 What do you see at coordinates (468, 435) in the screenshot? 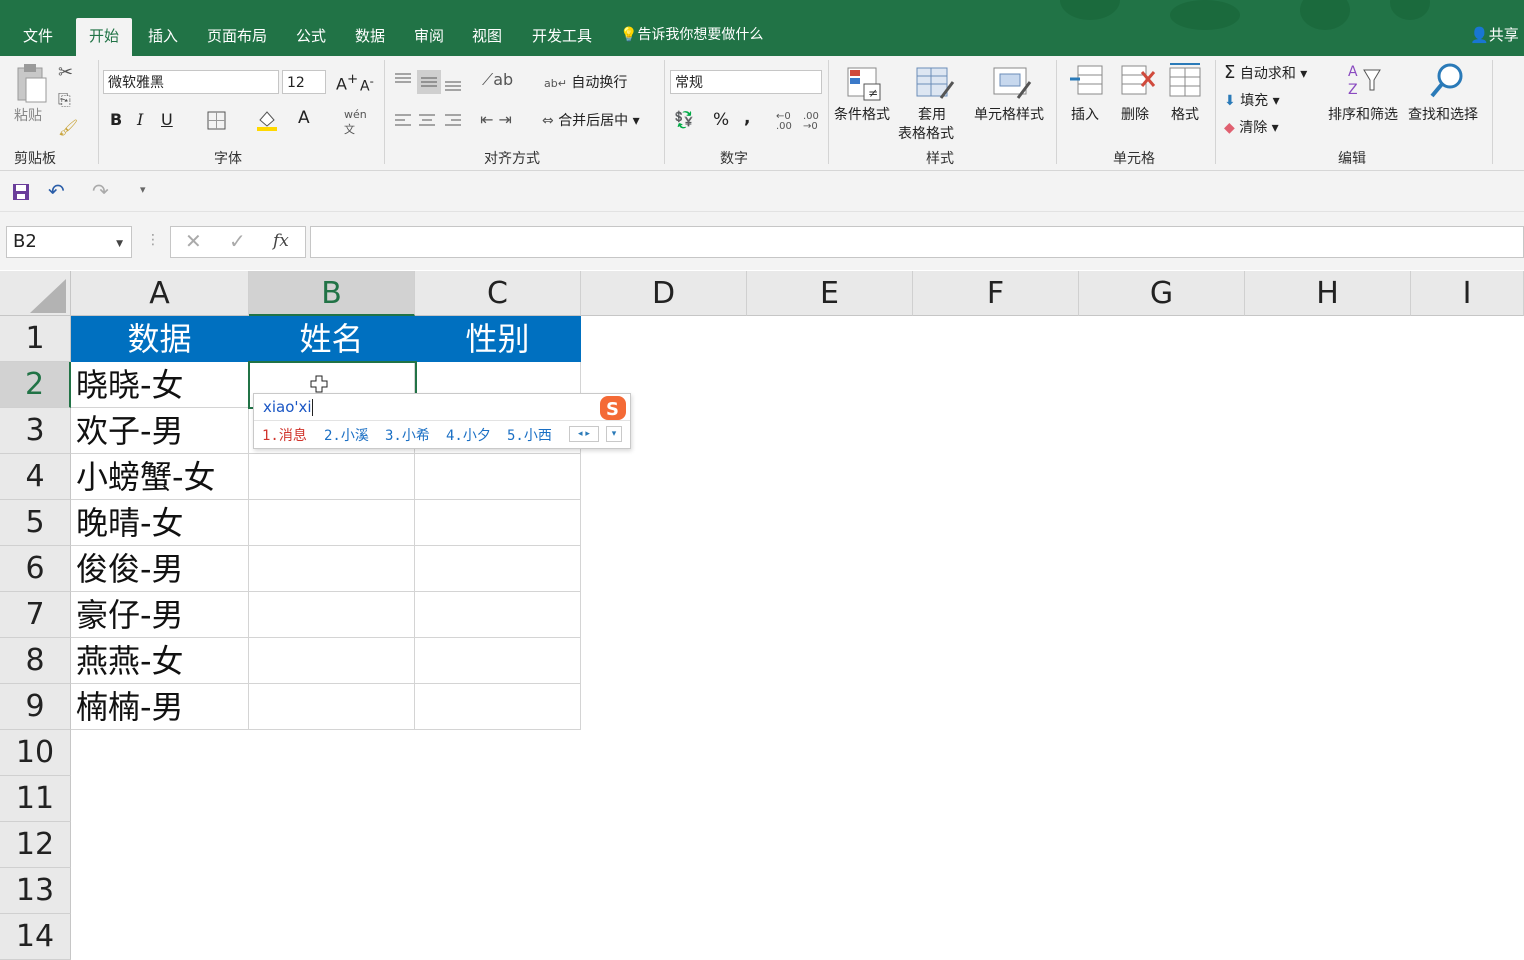
I see `ime-candidate: 4.小夕` at bounding box center [468, 435].